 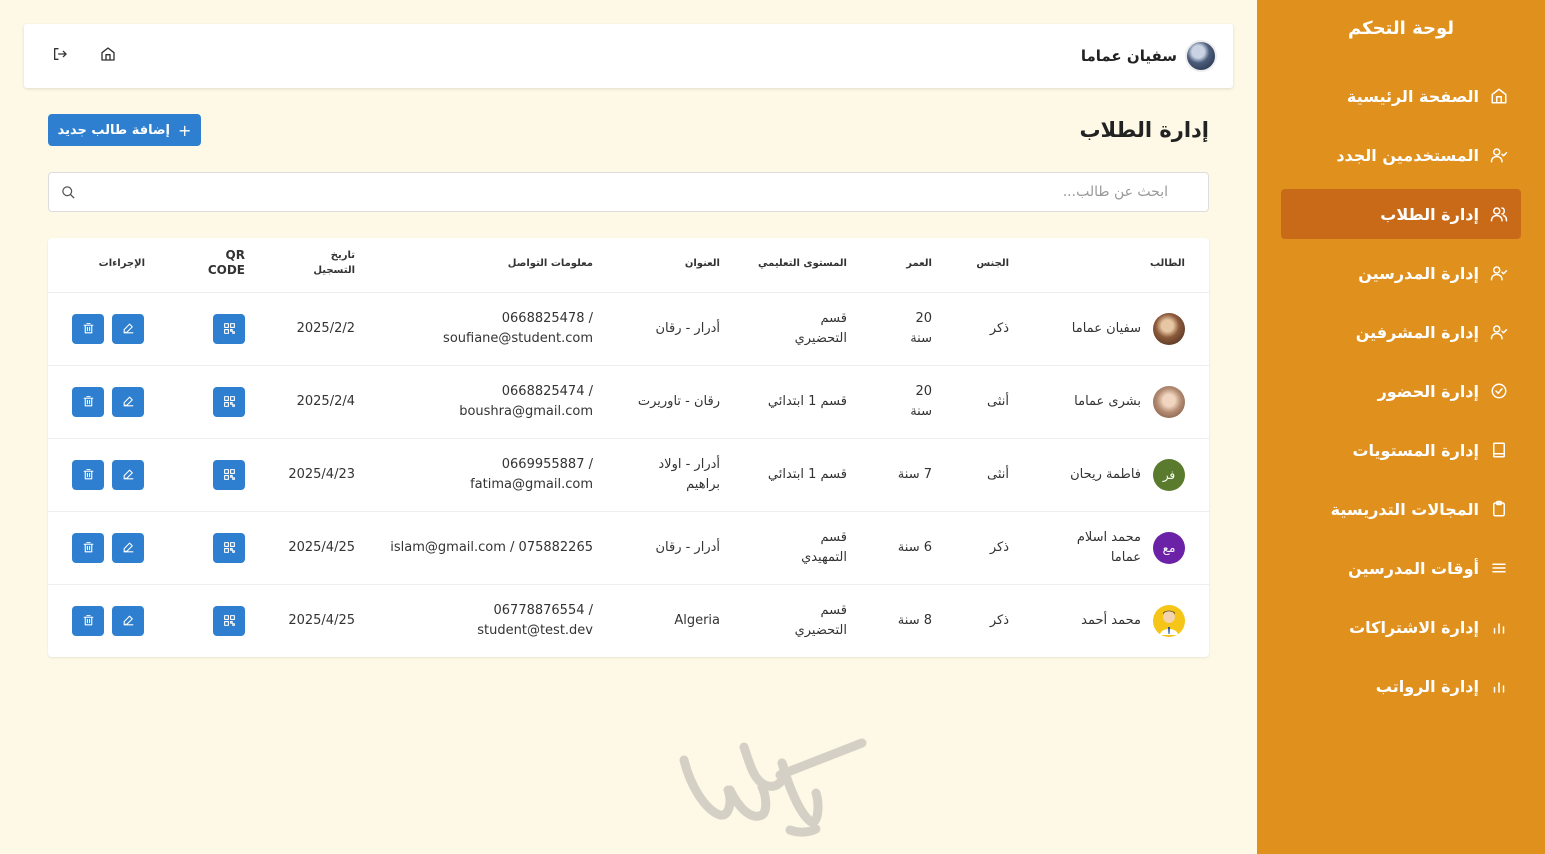 What do you see at coordinates (923, 391) in the screenshot?
I see `age-value: 20` at bounding box center [923, 391].